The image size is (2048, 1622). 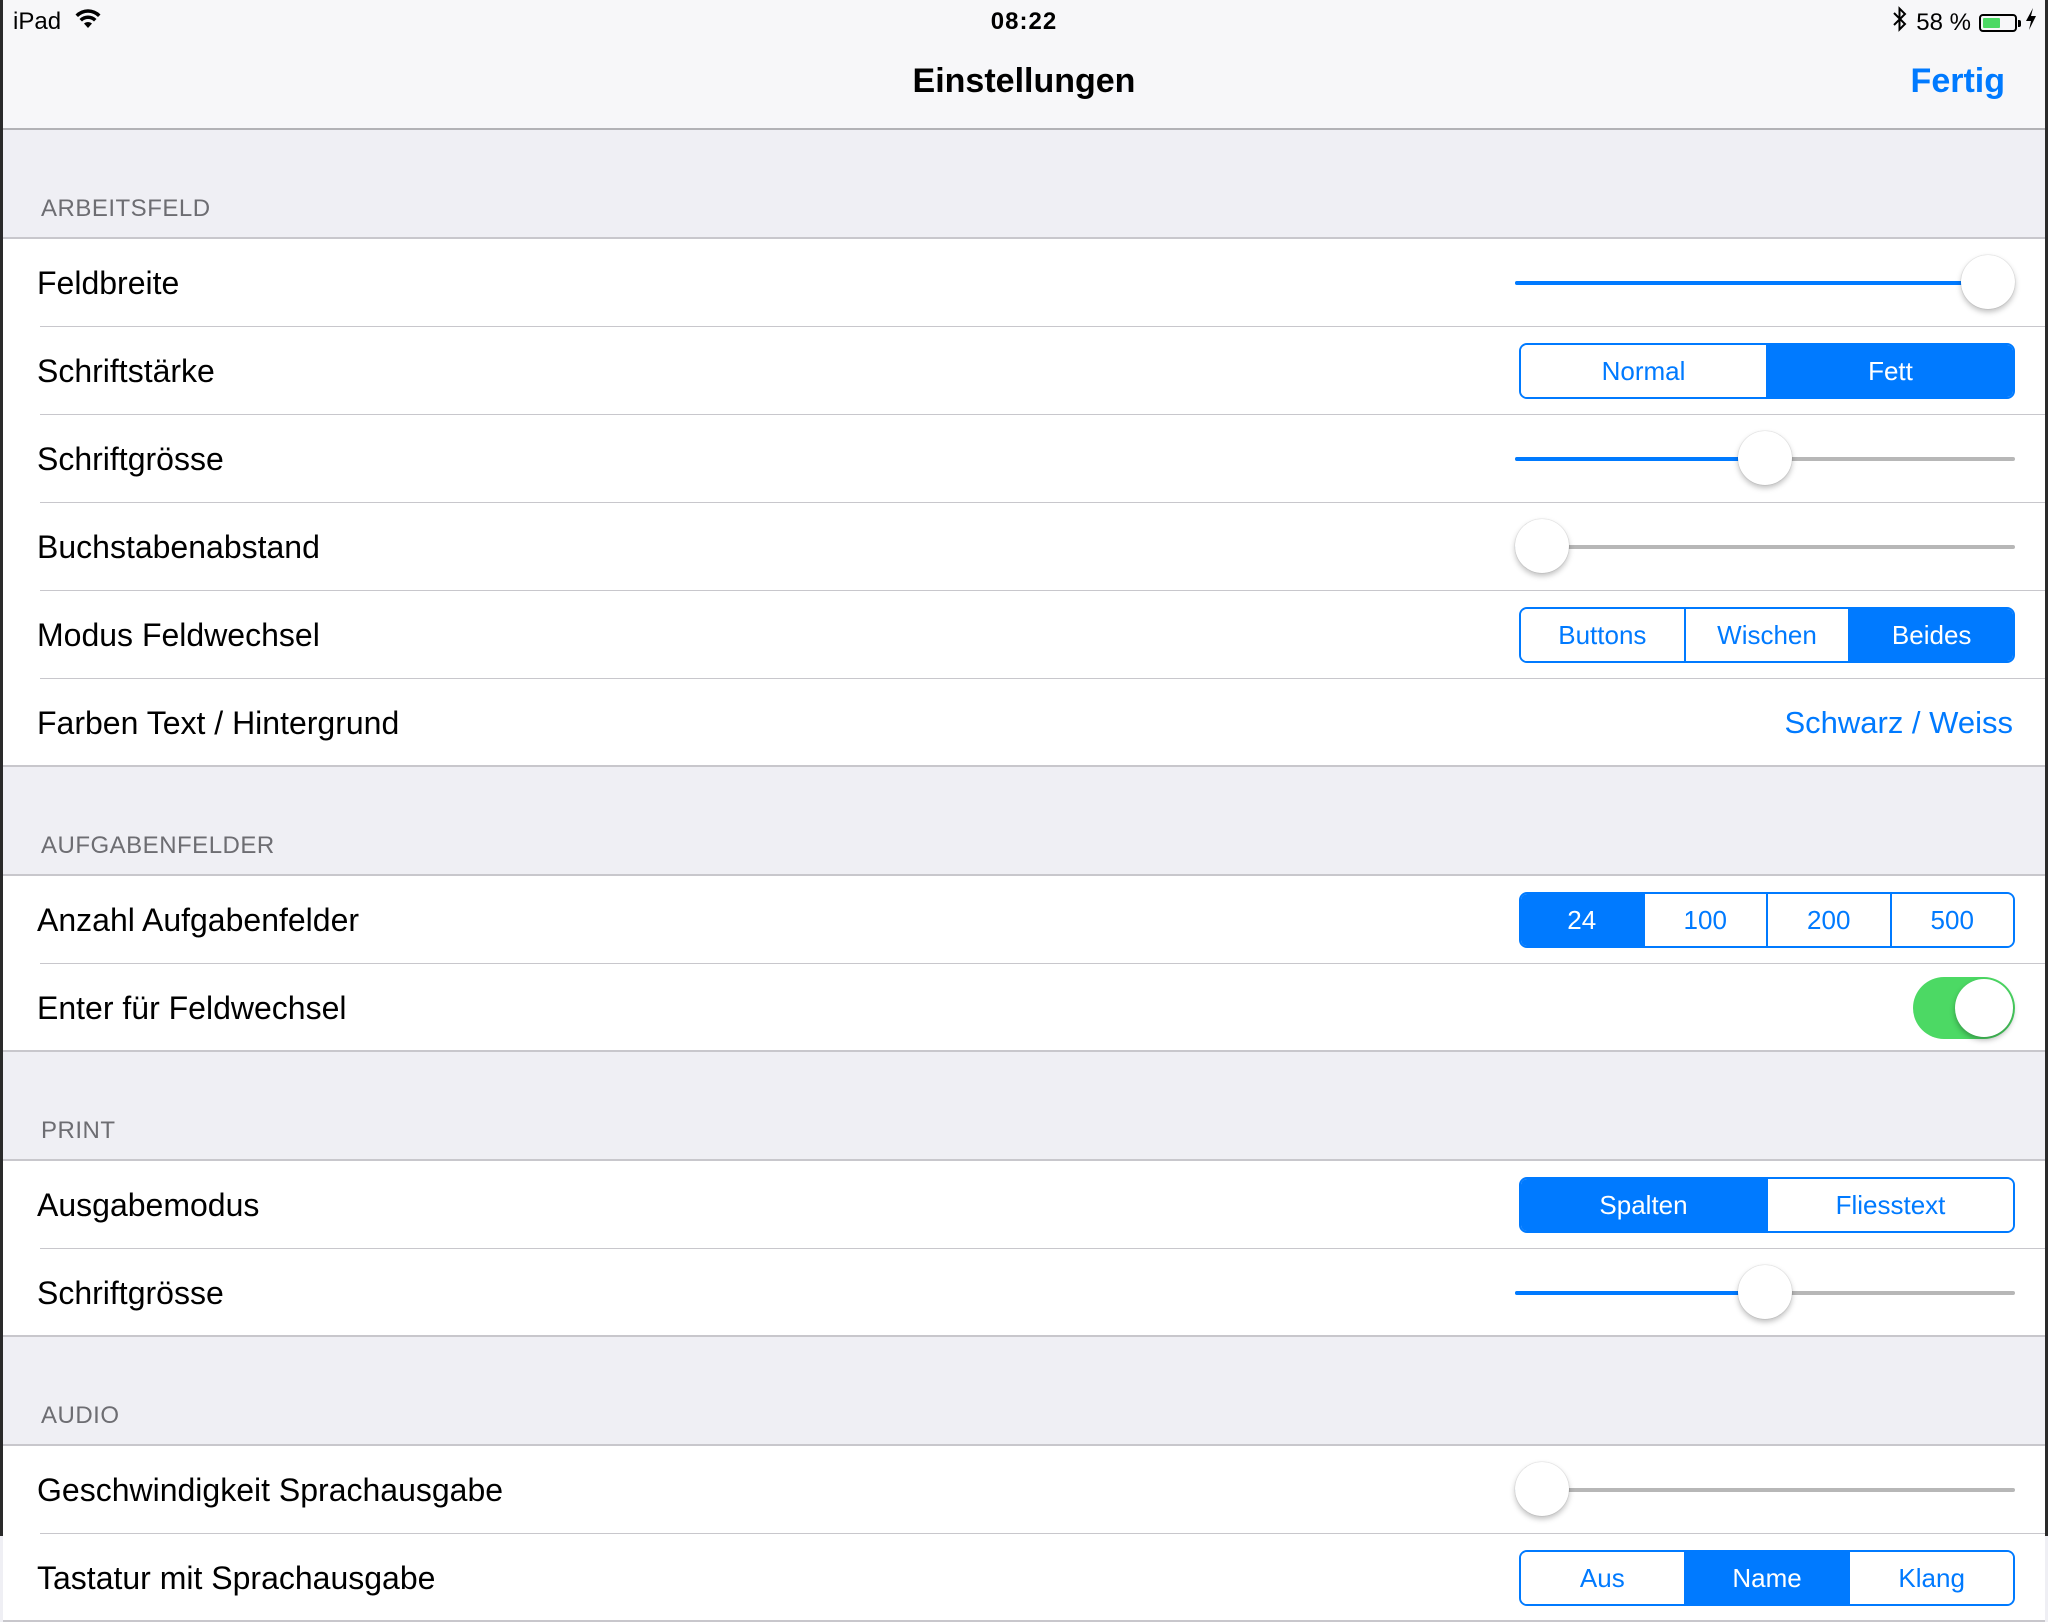 What do you see at coordinates (126, 208) in the screenshot?
I see `section-title: ARBEITSFELD` at bounding box center [126, 208].